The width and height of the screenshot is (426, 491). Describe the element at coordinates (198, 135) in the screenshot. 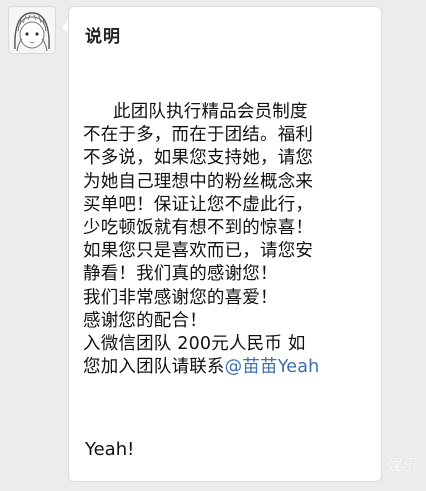

I see `message-line: 不在于多，而在于团结。福利` at that location.